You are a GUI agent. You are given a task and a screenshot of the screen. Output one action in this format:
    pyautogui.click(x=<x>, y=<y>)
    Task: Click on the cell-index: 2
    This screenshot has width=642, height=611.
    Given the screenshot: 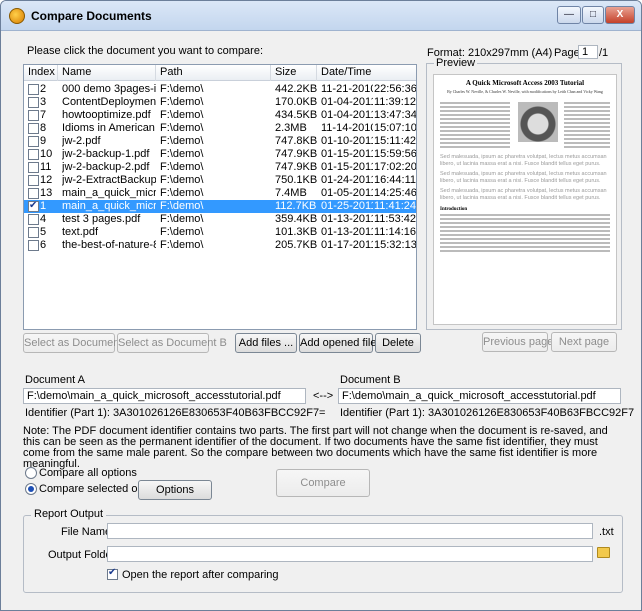 What is the action you would take?
    pyautogui.click(x=43, y=89)
    